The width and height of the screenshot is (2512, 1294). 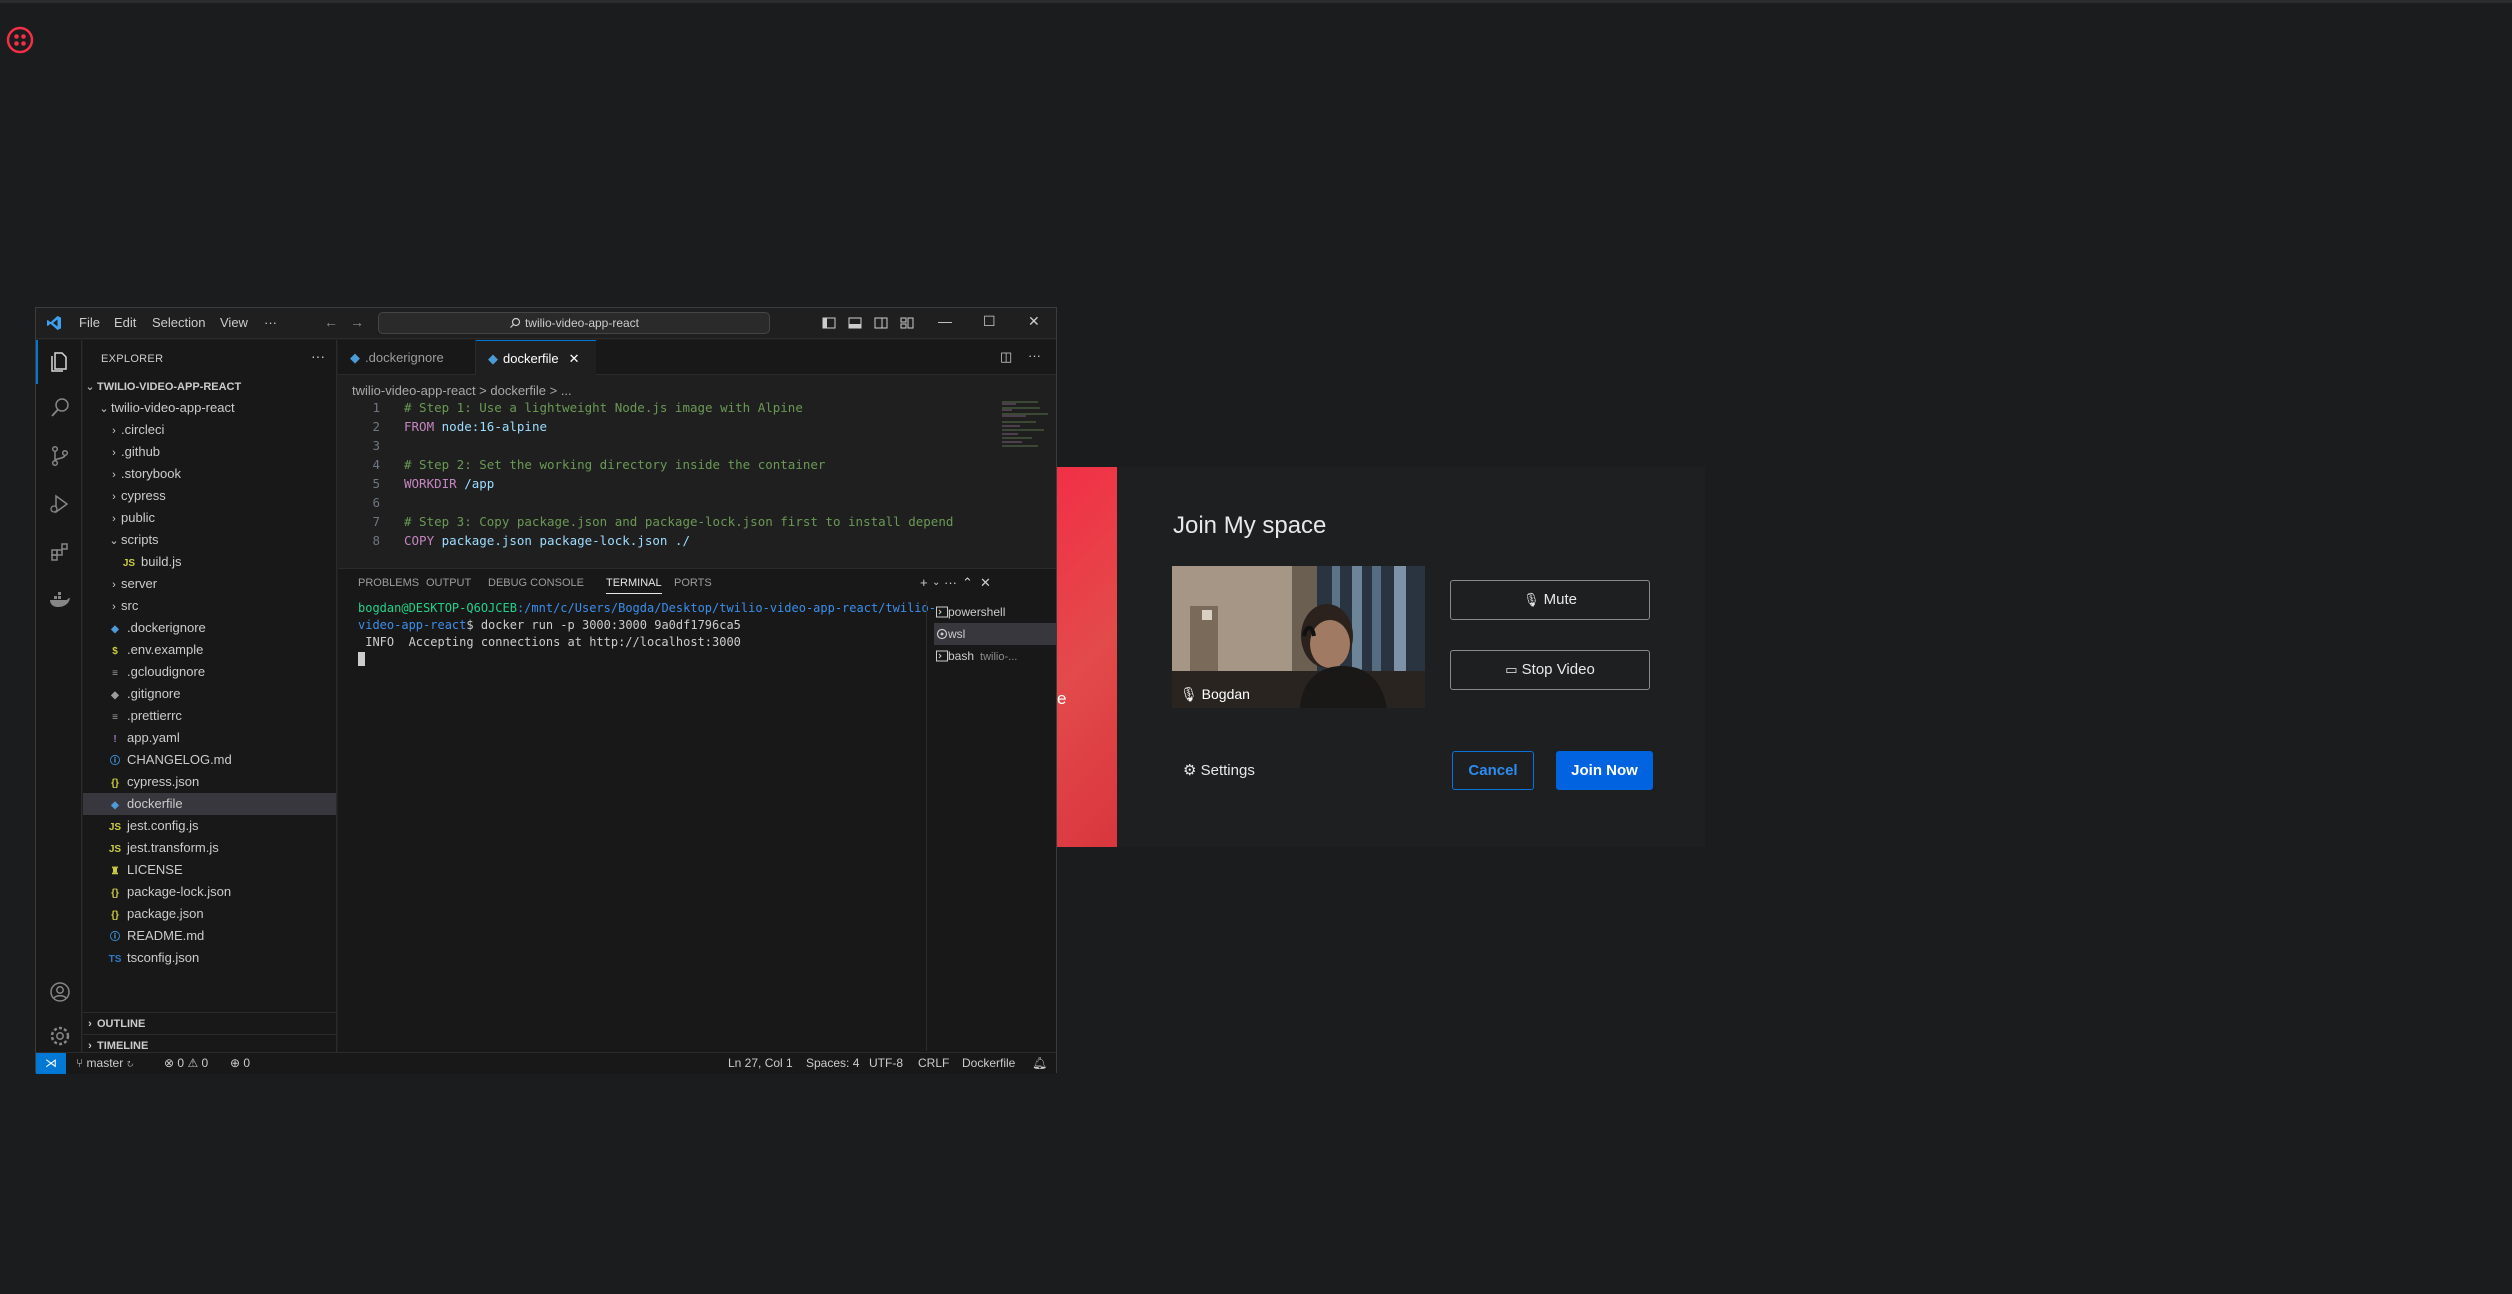 I want to click on menu-more: ···, so click(x=270, y=322).